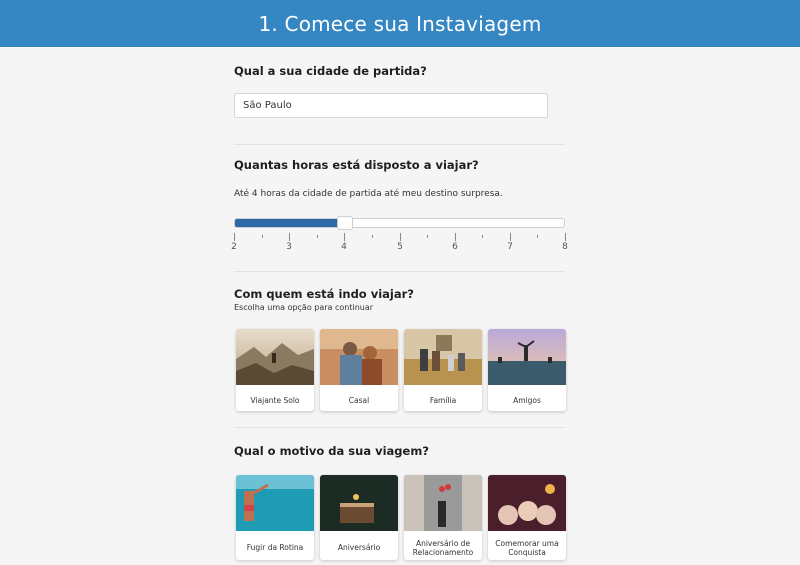 Image resolution: width=800 pixels, height=565 pixels. What do you see at coordinates (290, 223) in the screenshot?
I see `slider-fill` at bounding box center [290, 223].